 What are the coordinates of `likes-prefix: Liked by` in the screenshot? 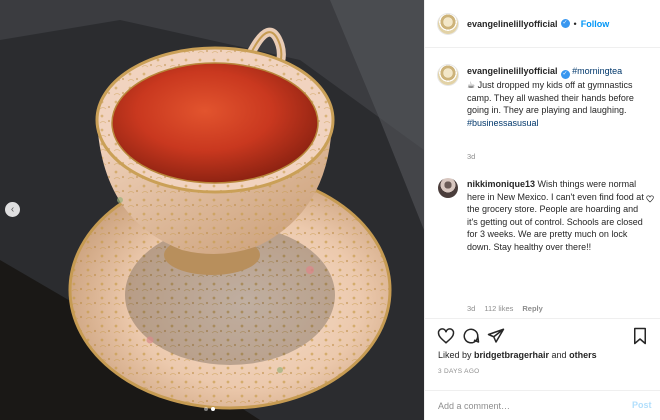 It's located at (456, 355).